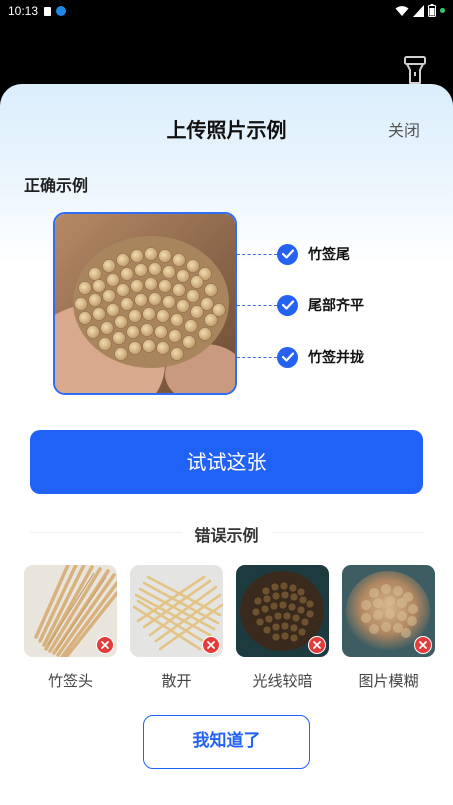 The width and height of the screenshot is (453, 805). I want to click on wrong-example-heading: 错误示例, so click(226, 535).